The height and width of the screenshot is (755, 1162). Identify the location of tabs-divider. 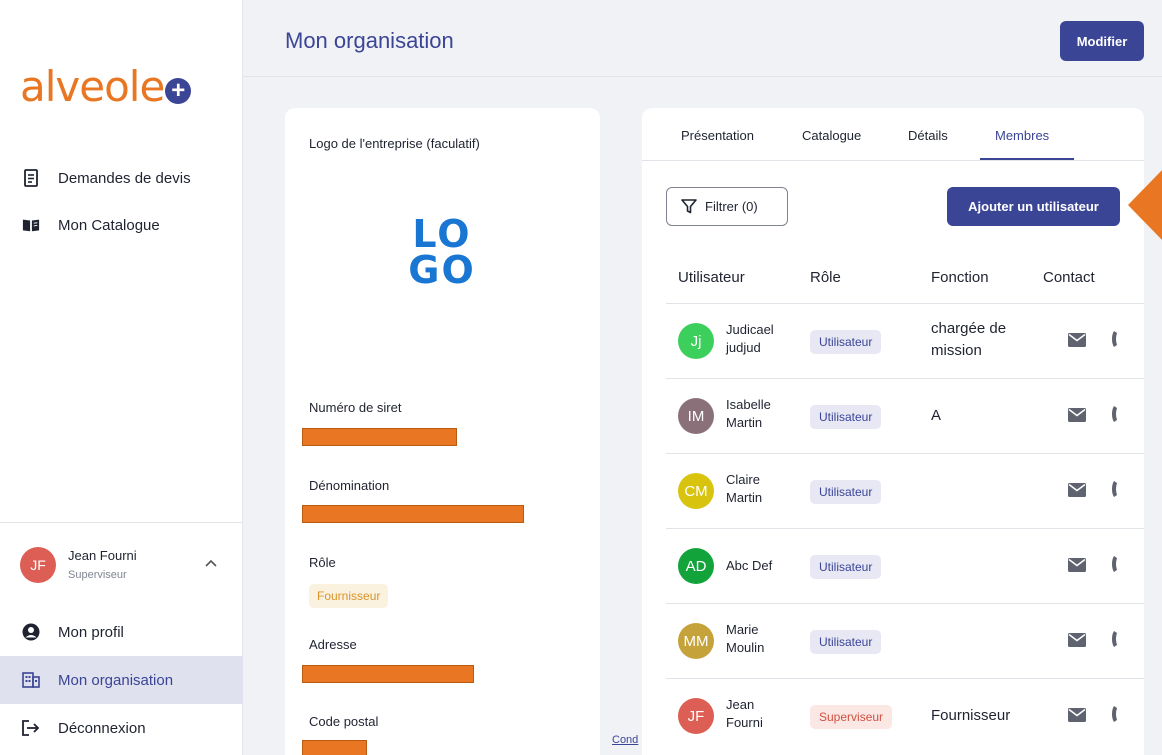
(893, 160).